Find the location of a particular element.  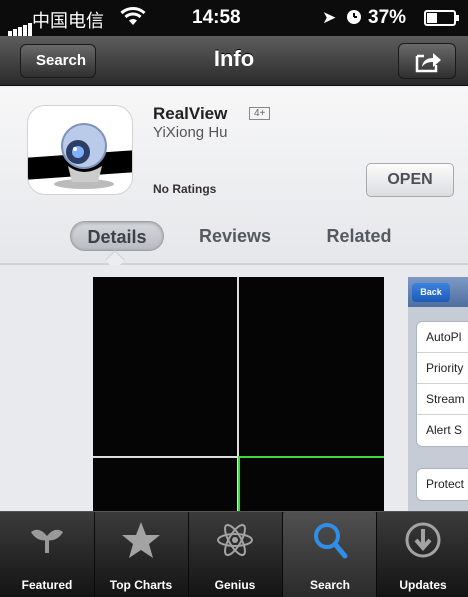

list-item: Priority is located at coordinates (442, 368).